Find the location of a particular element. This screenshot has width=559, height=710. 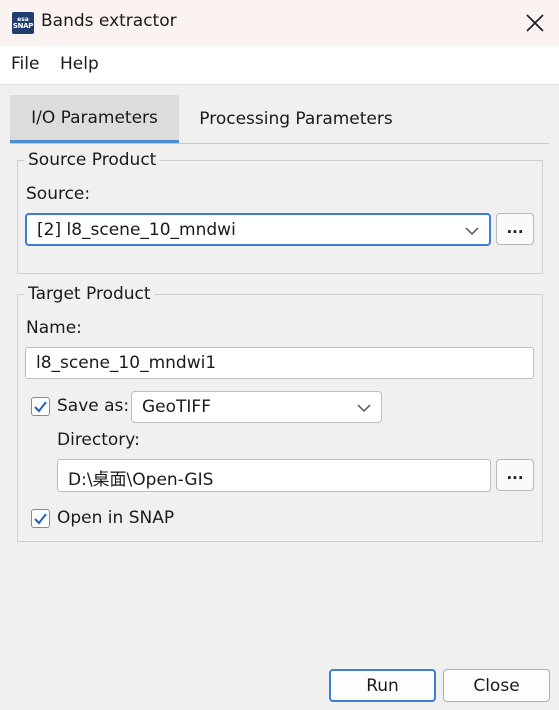

directory-input: D:\桌面\Open-GIS is located at coordinates (274, 475).